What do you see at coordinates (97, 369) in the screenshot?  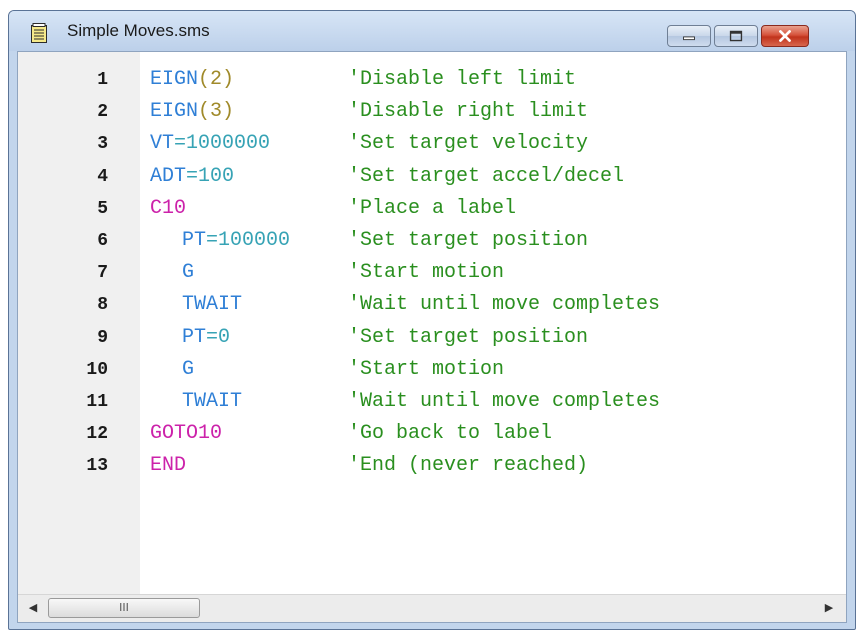 I see `line-number: 10` at bounding box center [97, 369].